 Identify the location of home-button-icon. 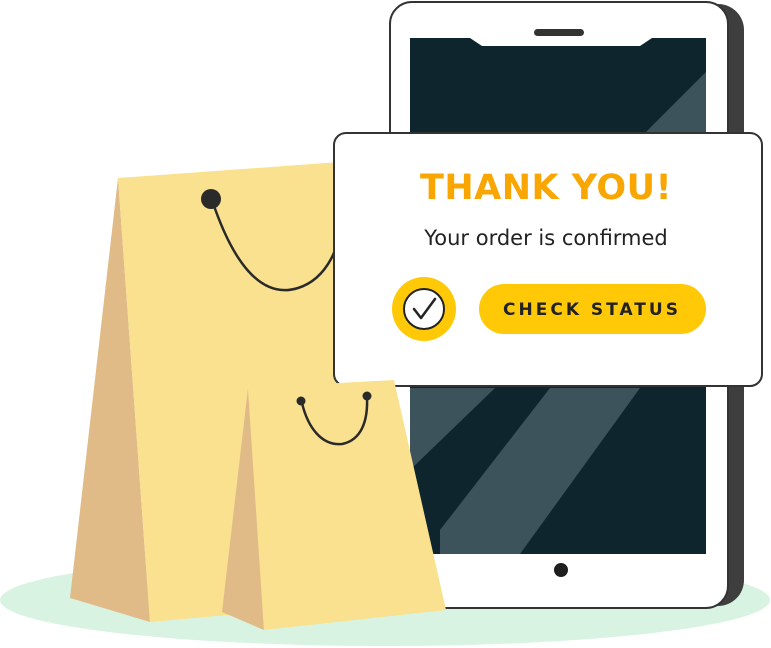
(561, 570).